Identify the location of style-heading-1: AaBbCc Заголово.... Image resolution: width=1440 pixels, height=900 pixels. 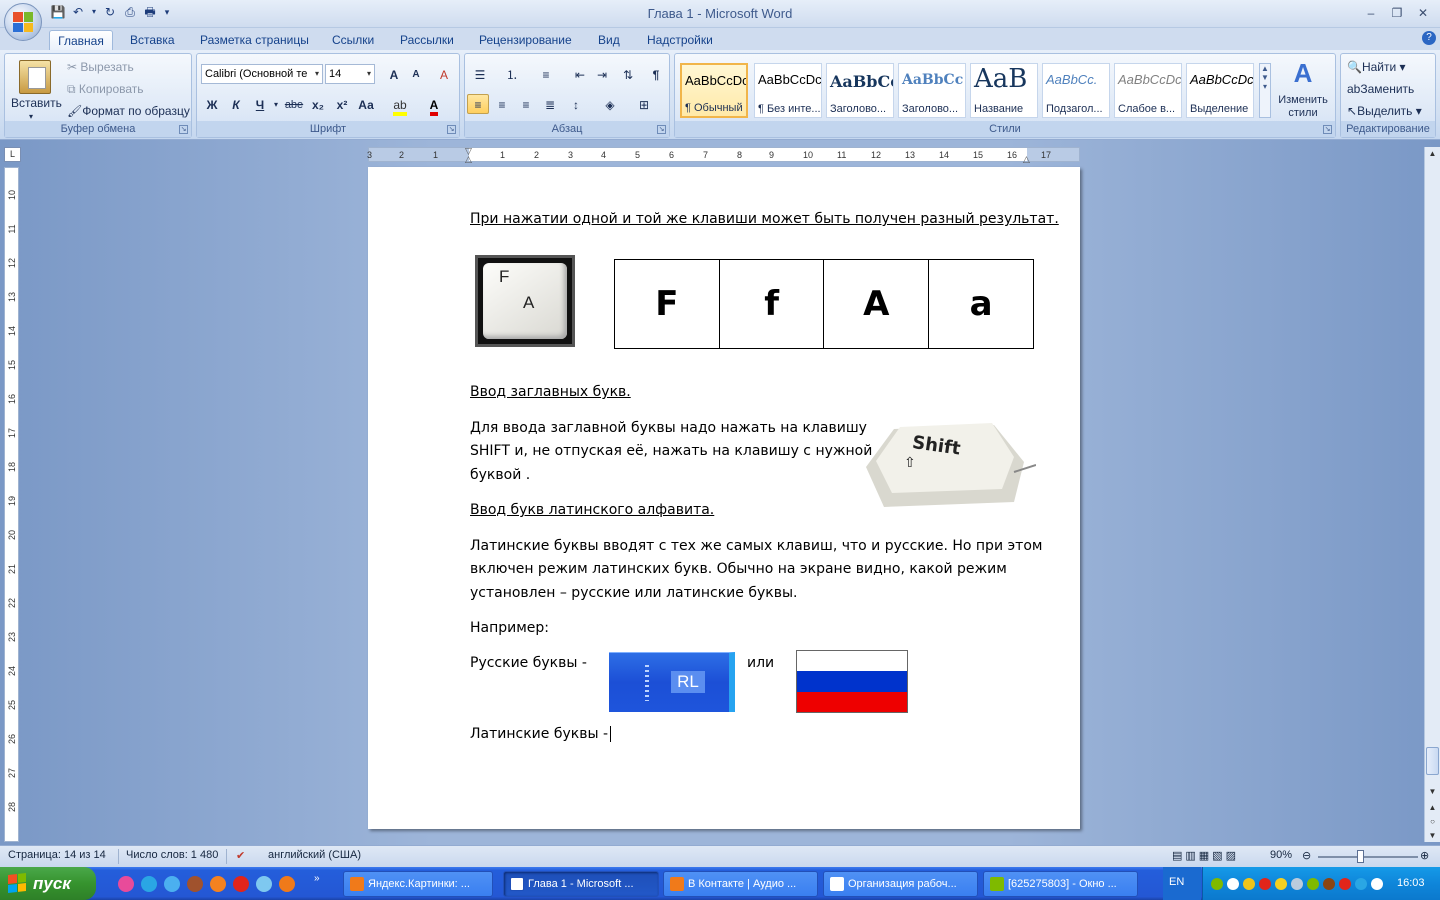
(860, 90).